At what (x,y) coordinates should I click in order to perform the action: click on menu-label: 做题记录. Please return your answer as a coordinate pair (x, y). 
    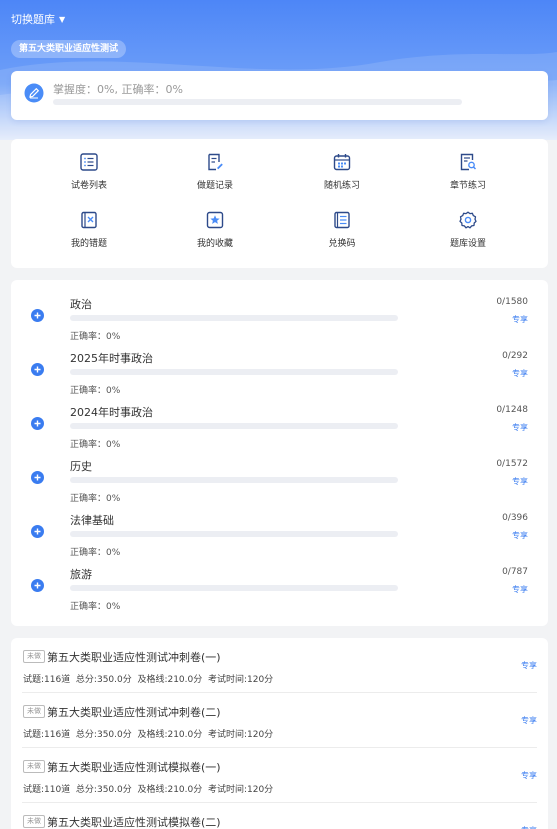
    Looking at the image, I should click on (214, 186).